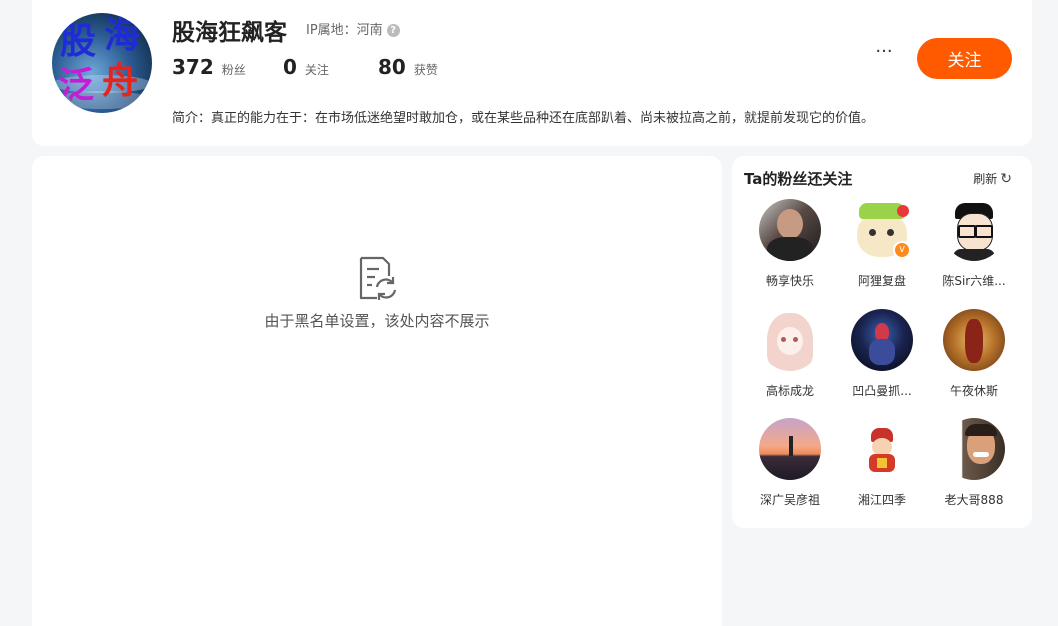 The image size is (1058, 626). I want to click on ip-location-label: IP属地：河南, so click(344, 30).